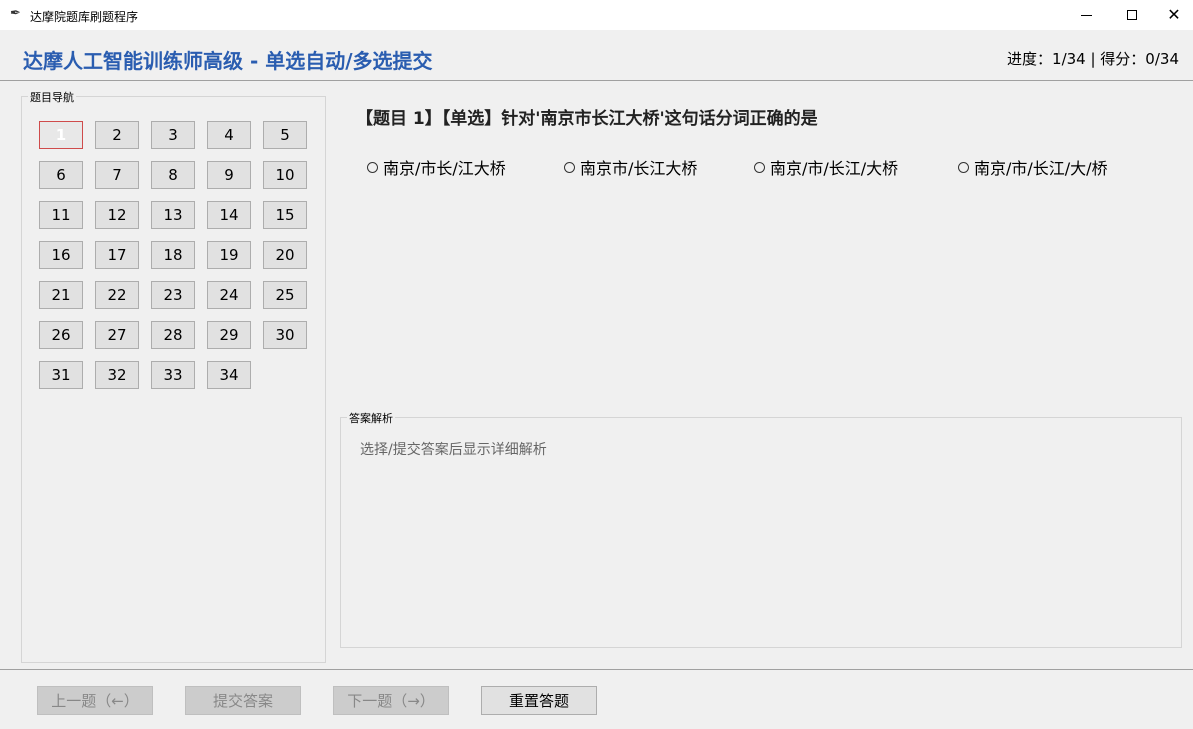 Image resolution: width=1193 pixels, height=729 pixels. What do you see at coordinates (173, 255) in the screenshot?
I see `question-nav-button-18: 18` at bounding box center [173, 255].